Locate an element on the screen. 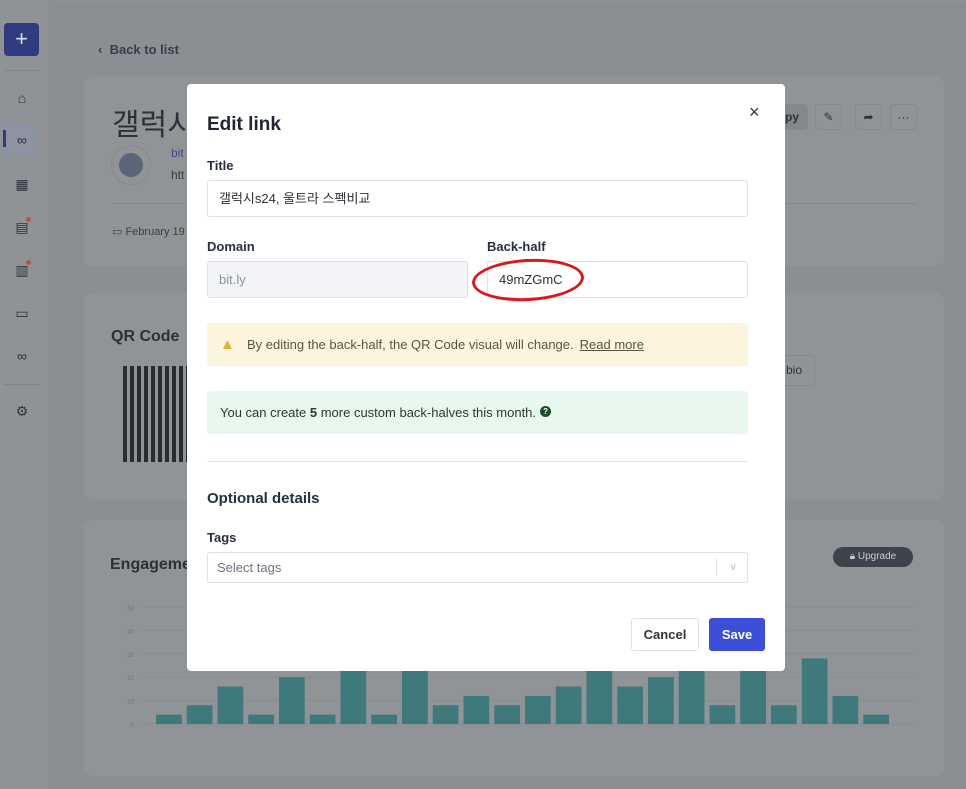  y-tick-label: 0 is located at coordinates (133, 726).